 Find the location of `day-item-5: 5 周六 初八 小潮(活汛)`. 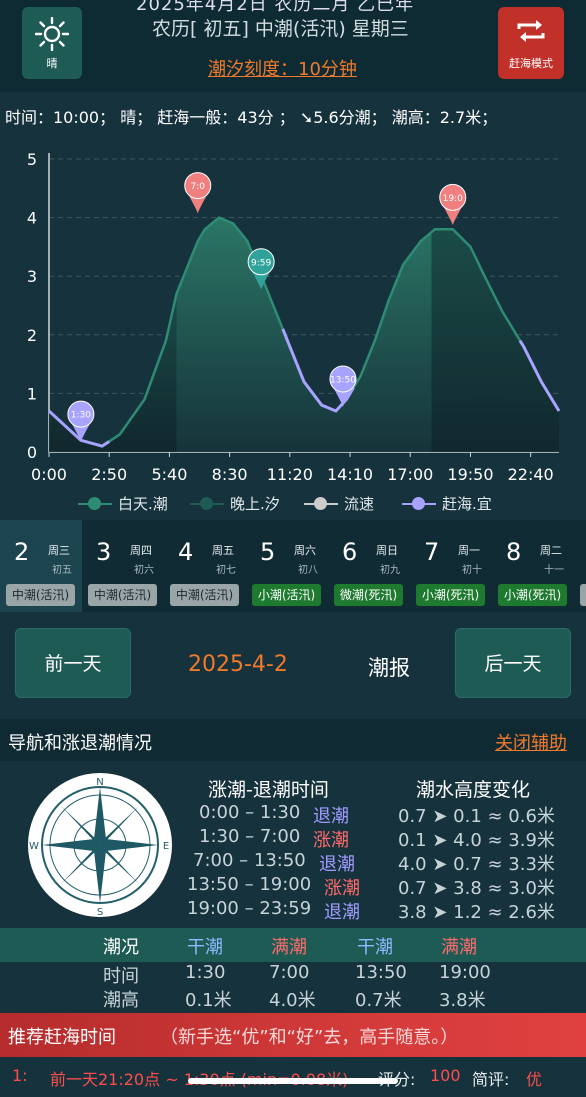

day-item-5: 5 周六 初八 小潮(活汛) is located at coordinates (287, 566).